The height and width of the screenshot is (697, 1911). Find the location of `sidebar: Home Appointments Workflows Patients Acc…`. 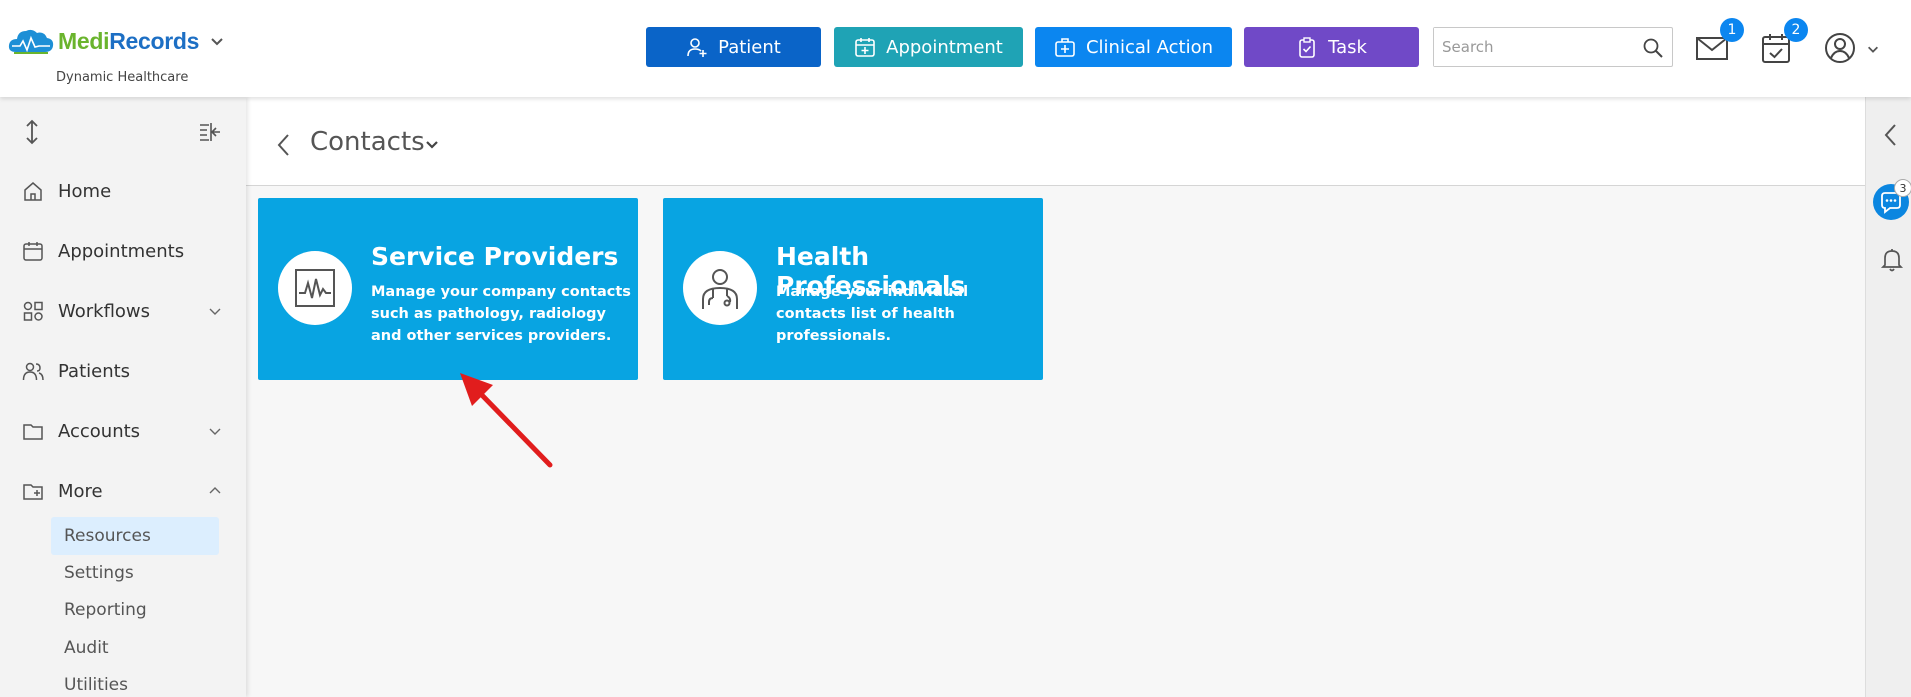

sidebar: Home Appointments Workflows Patients Acc… is located at coordinates (123, 397).